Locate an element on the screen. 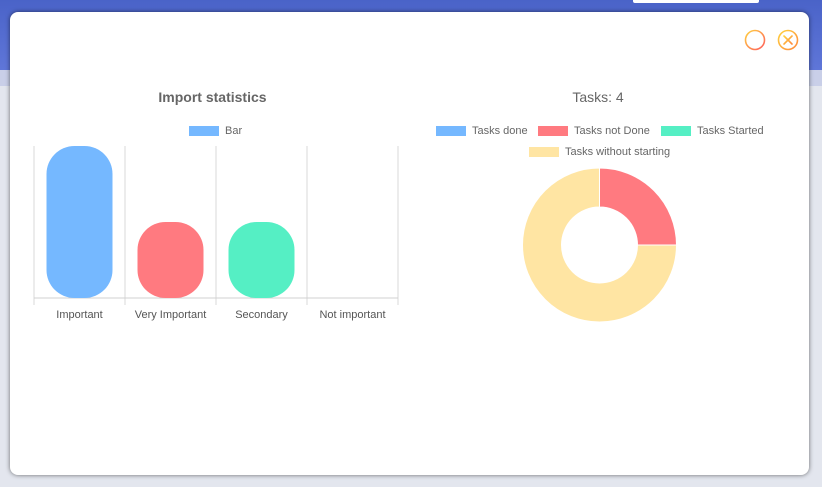  close-circle-icon is located at coordinates (788, 40).